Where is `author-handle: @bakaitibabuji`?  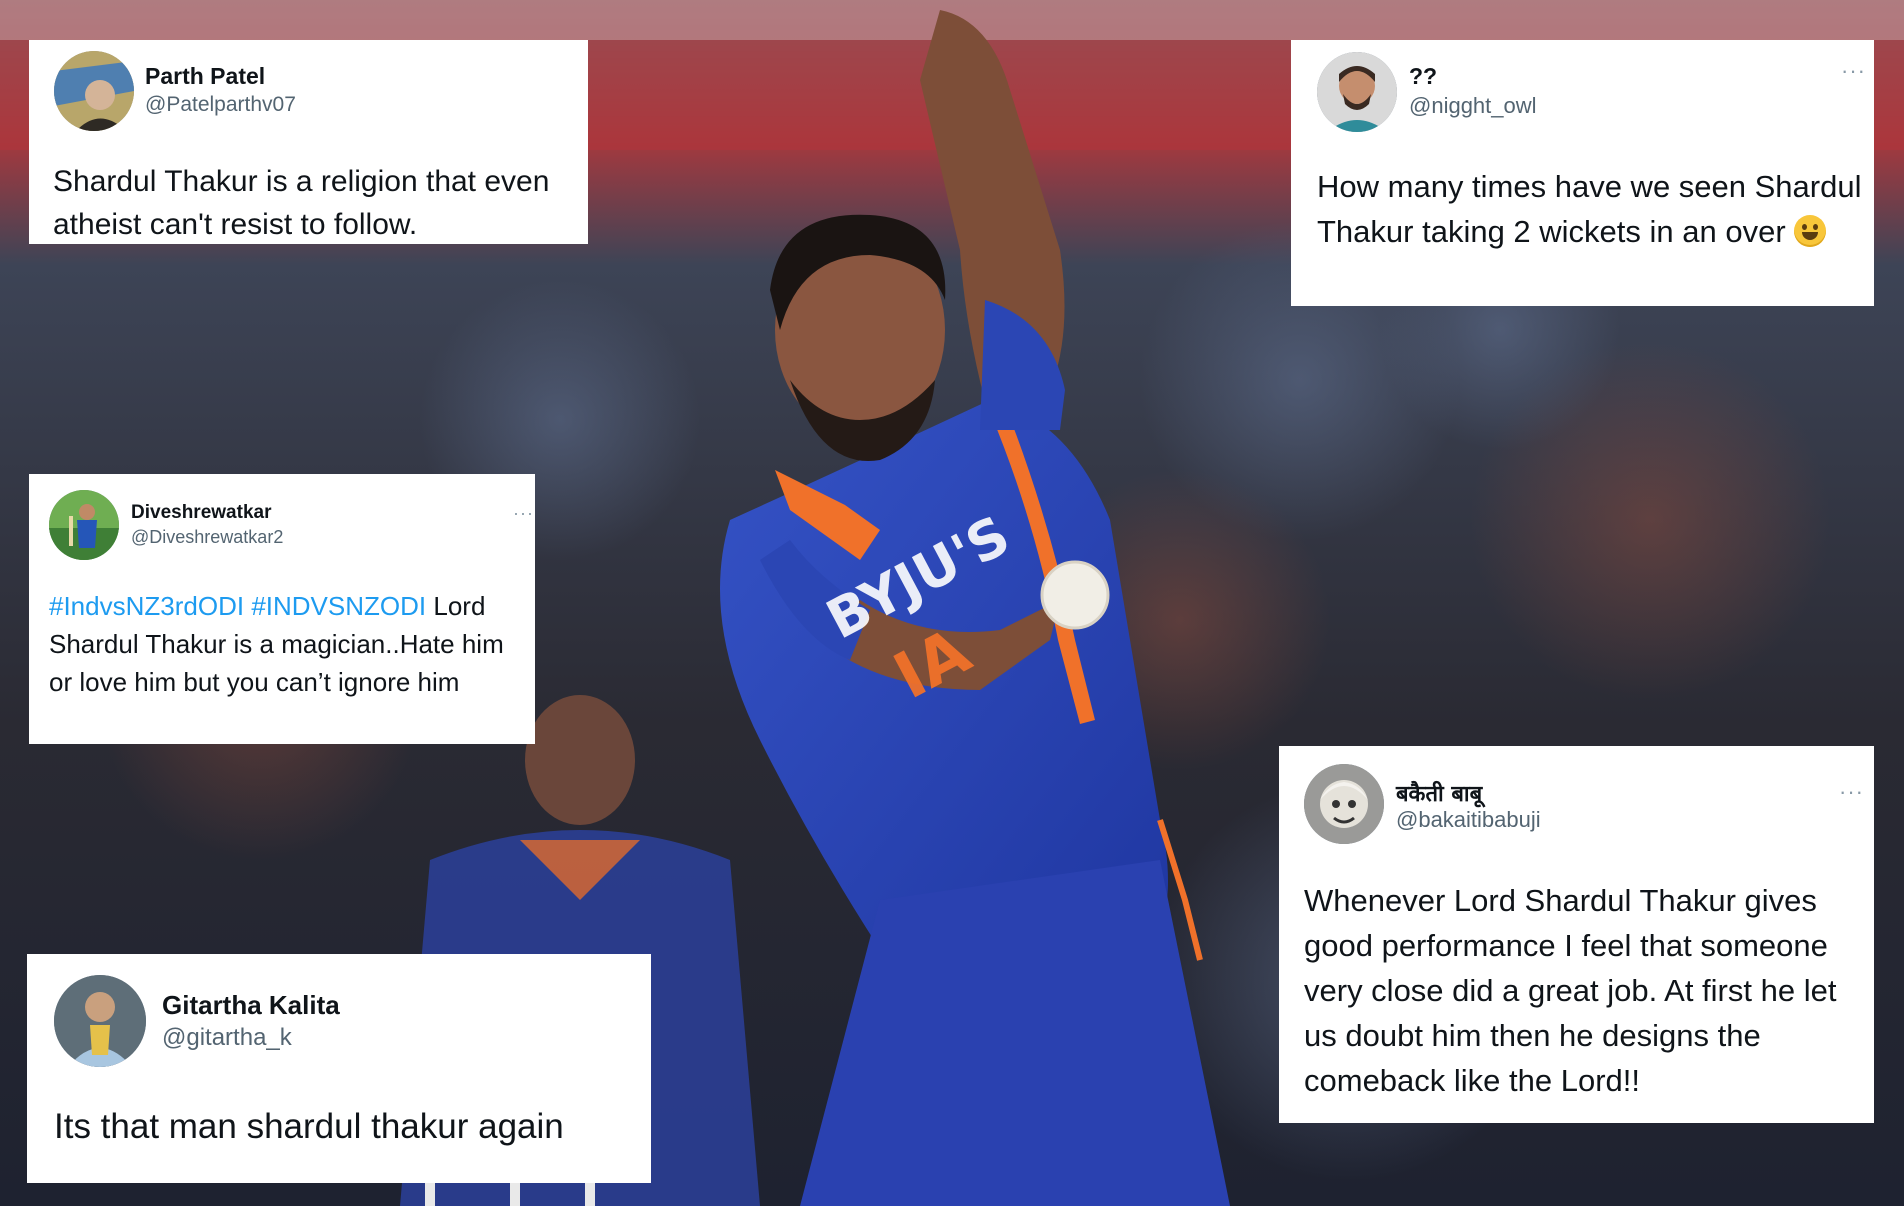
author-handle: @bakaitibabuji is located at coordinates (1468, 820).